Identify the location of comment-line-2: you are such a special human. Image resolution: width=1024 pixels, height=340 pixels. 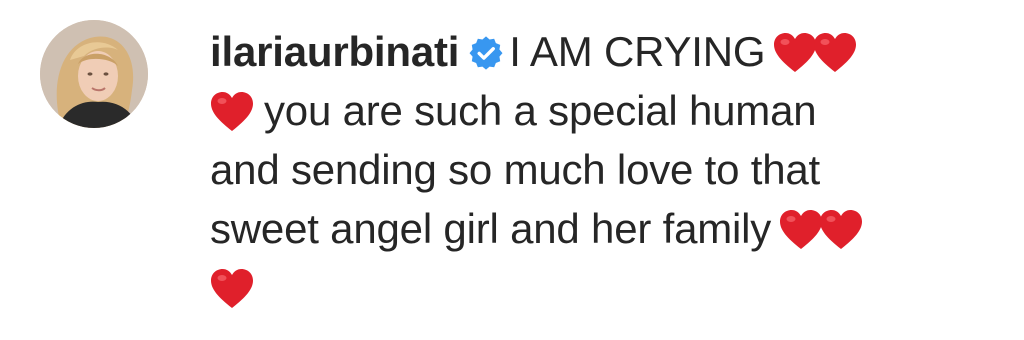
(605, 110).